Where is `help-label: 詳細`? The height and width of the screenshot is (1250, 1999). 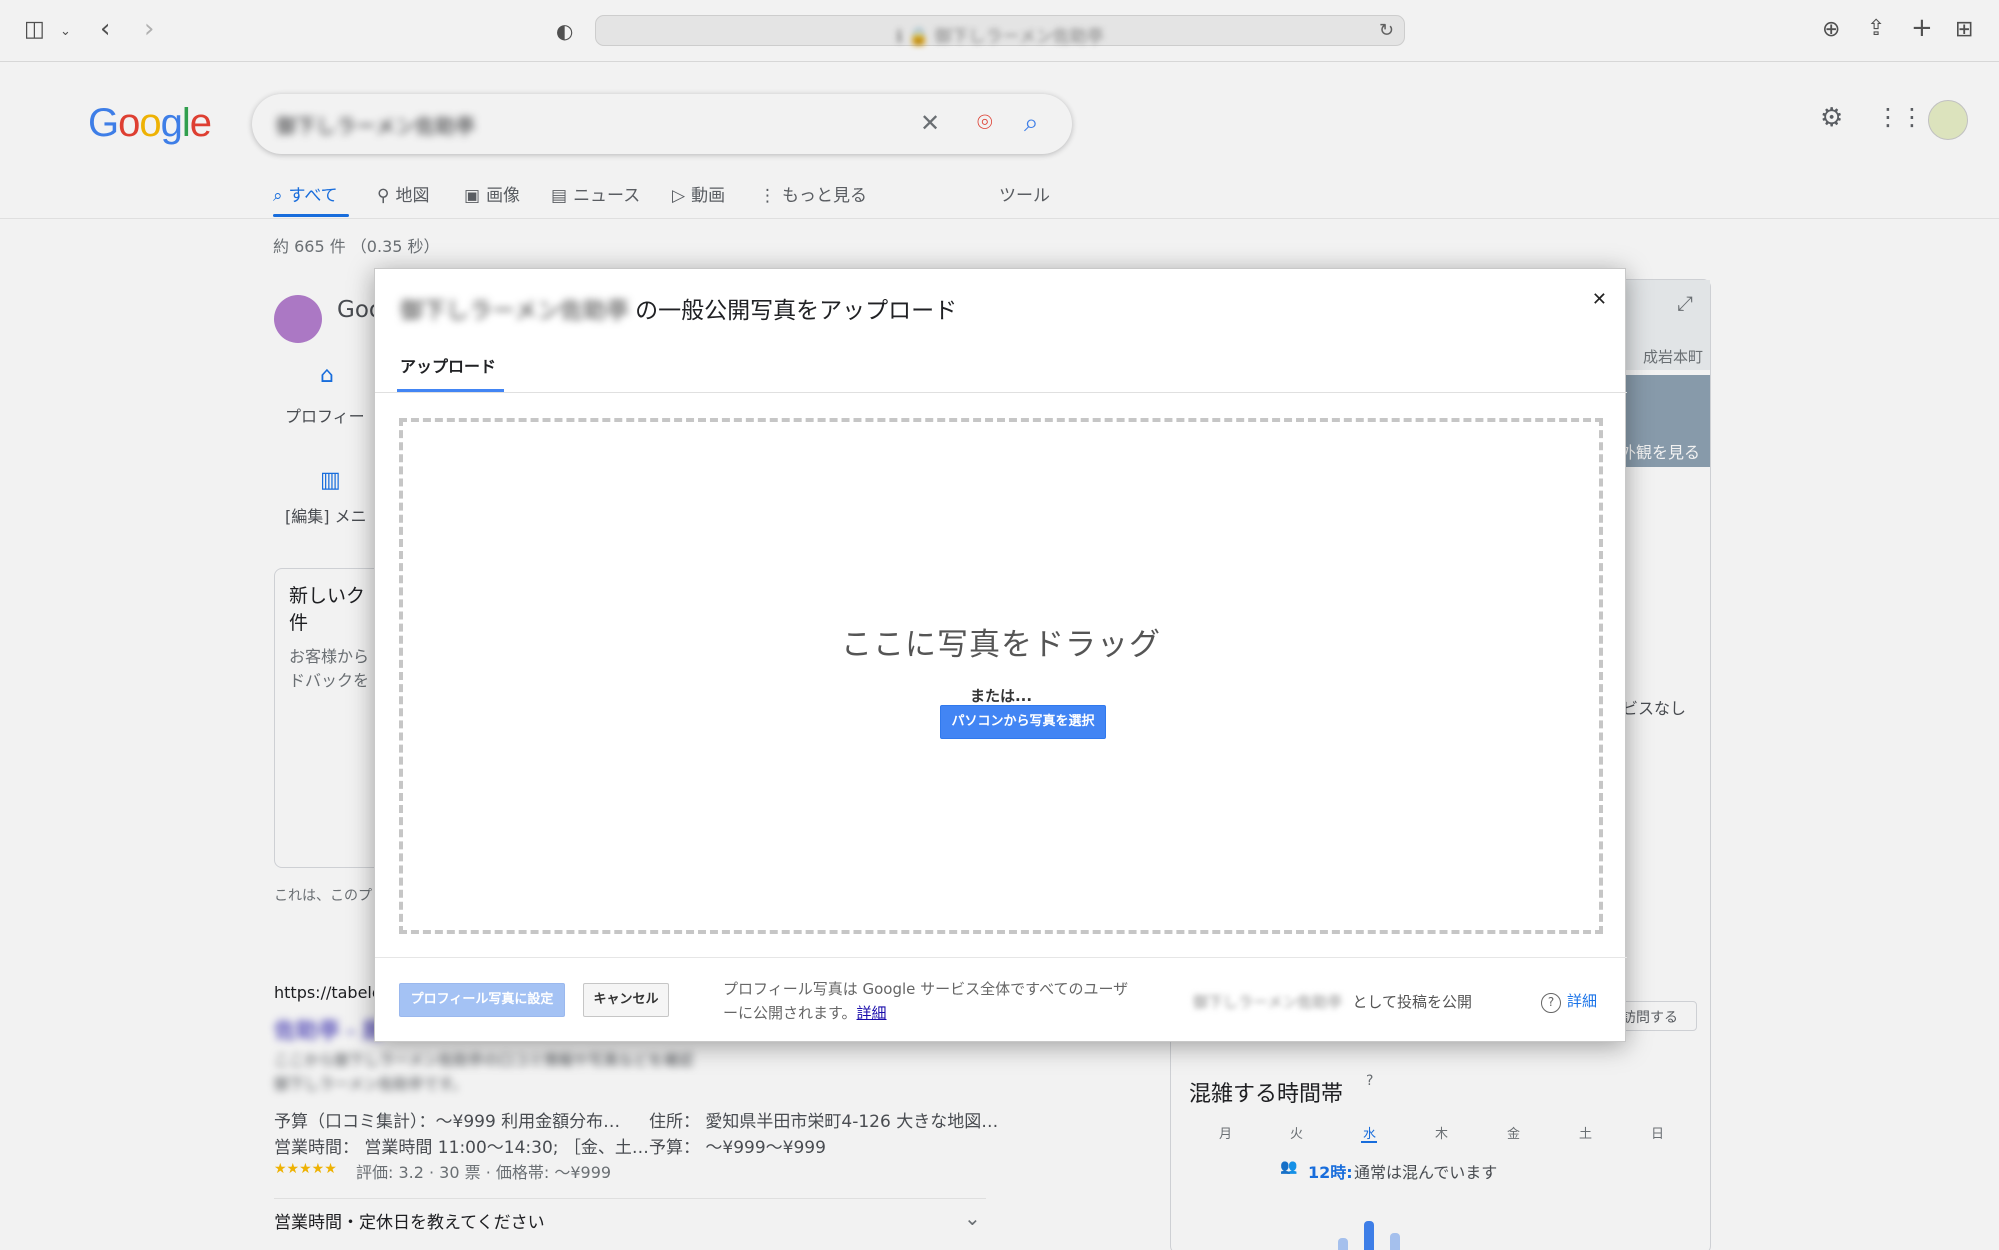 help-label: 詳細 is located at coordinates (1582, 1001).